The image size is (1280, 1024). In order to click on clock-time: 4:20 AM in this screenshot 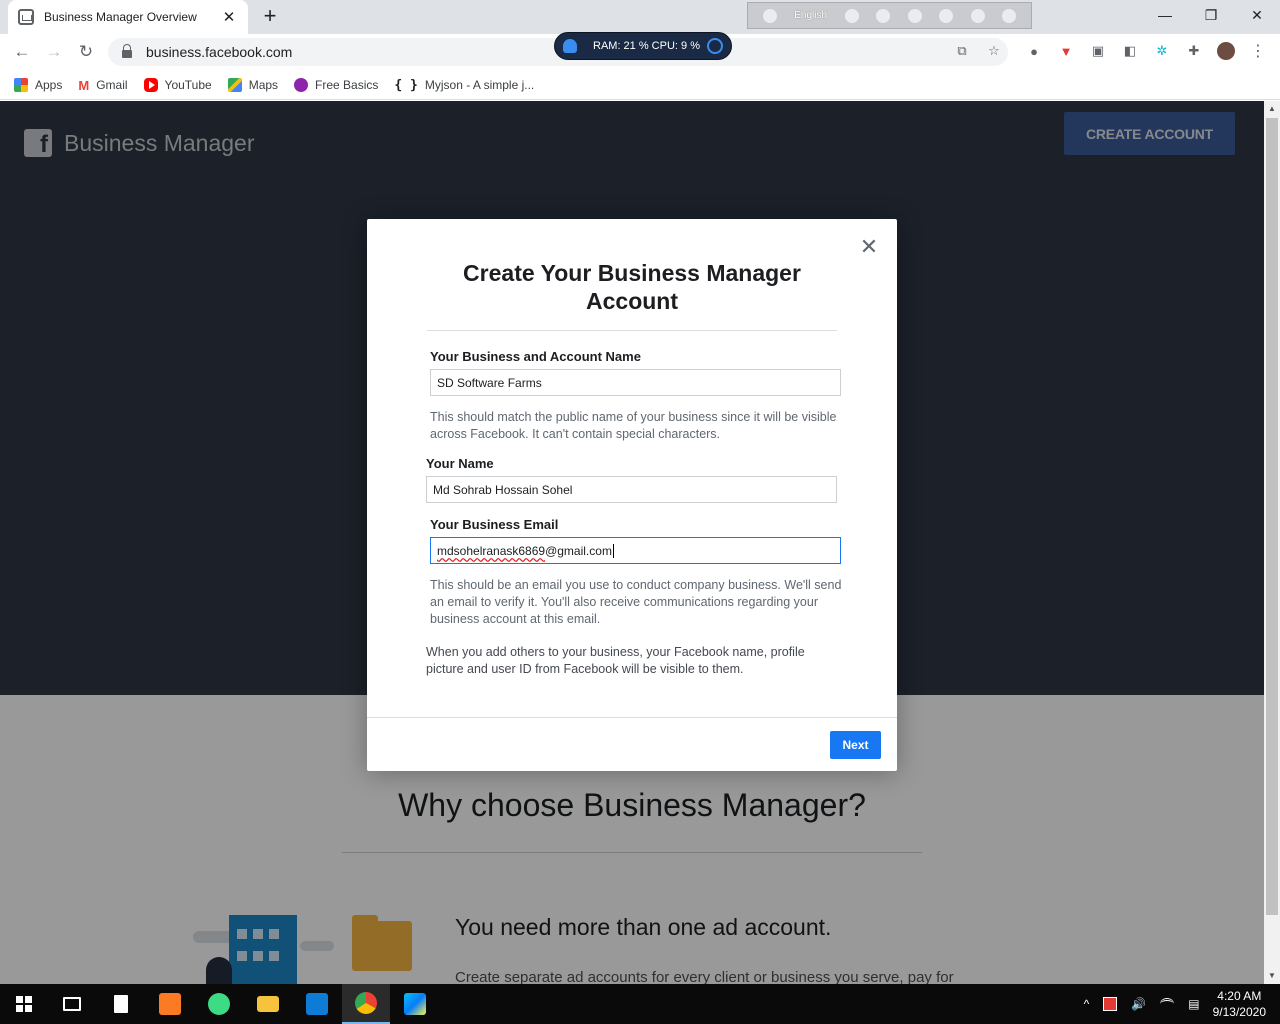, I will do `click(1239, 996)`.